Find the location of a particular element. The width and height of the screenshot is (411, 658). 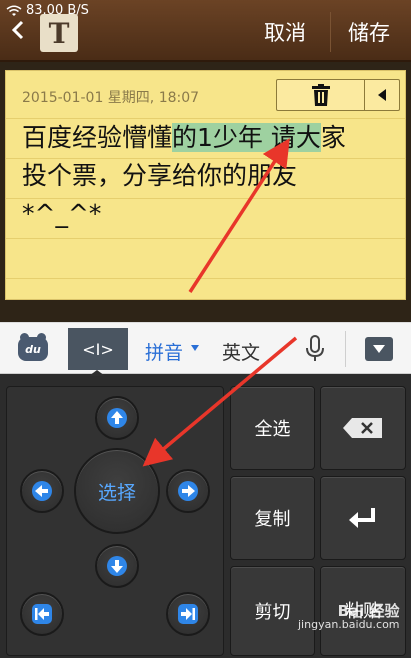

note-body: 百度经验懵懂的1少年 请大家 投个票，分享给你的朋友 *^_^* is located at coordinates (184, 176).